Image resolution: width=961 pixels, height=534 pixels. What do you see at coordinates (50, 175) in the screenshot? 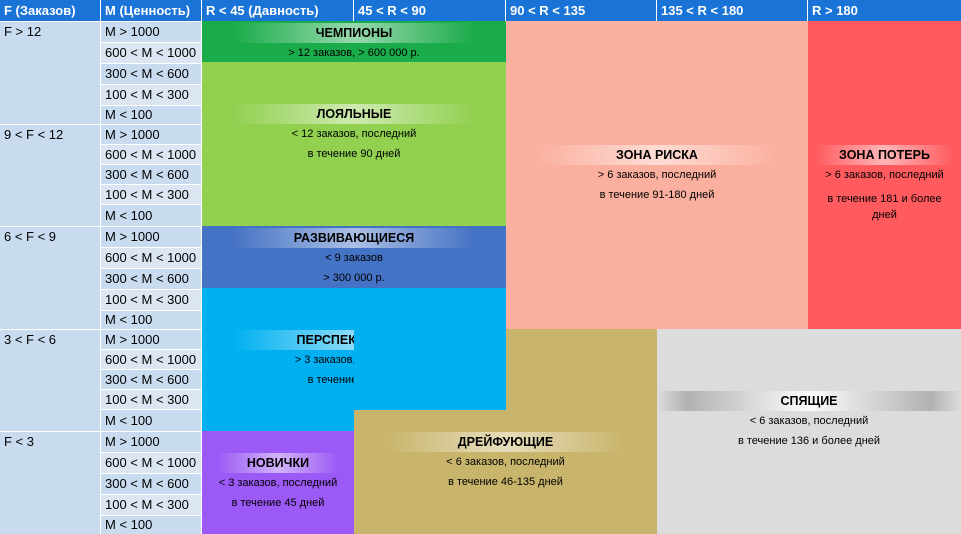
I see `frequency-group: 9 < F < 12` at bounding box center [50, 175].